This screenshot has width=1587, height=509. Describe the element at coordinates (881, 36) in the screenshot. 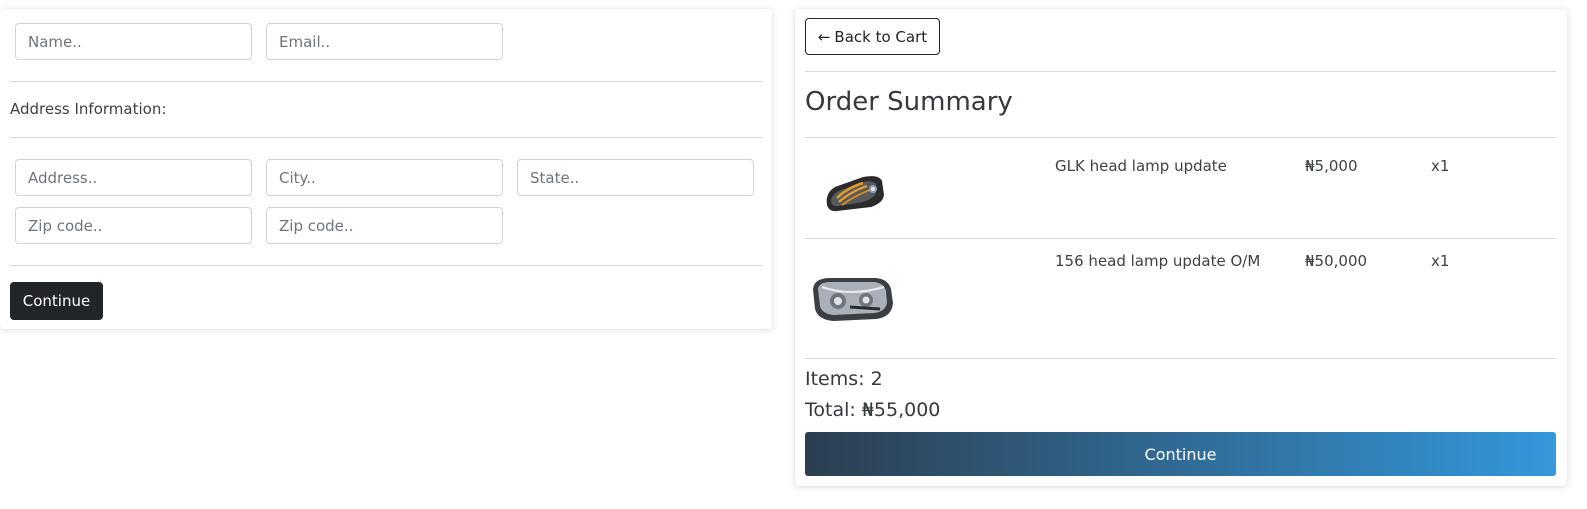

I see `back-to-cart-label: Back to Cart` at that location.